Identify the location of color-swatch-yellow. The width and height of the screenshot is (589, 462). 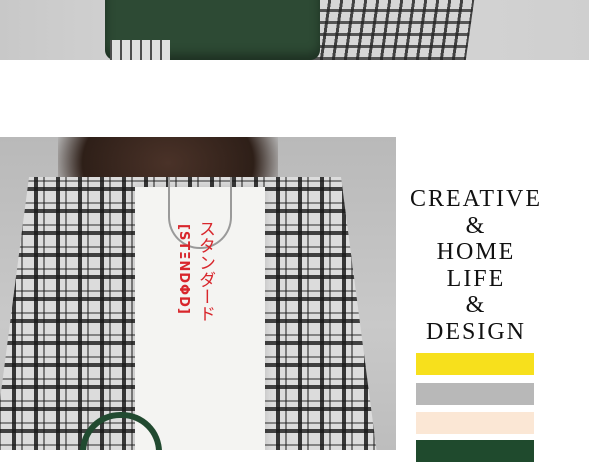
(475, 364).